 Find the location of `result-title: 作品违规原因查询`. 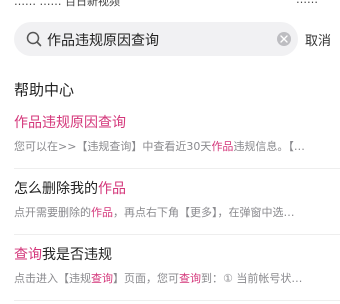

result-title: 作品违规原因查询 is located at coordinates (170, 123).